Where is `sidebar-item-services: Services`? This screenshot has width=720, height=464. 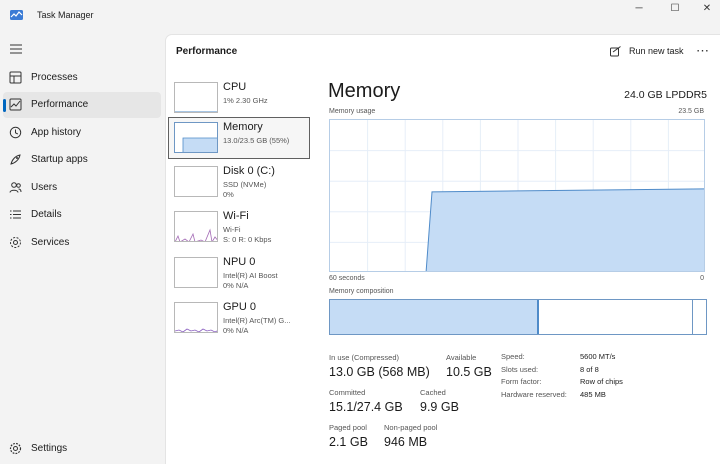 sidebar-item-services: Services is located at coordinates (82, 243).